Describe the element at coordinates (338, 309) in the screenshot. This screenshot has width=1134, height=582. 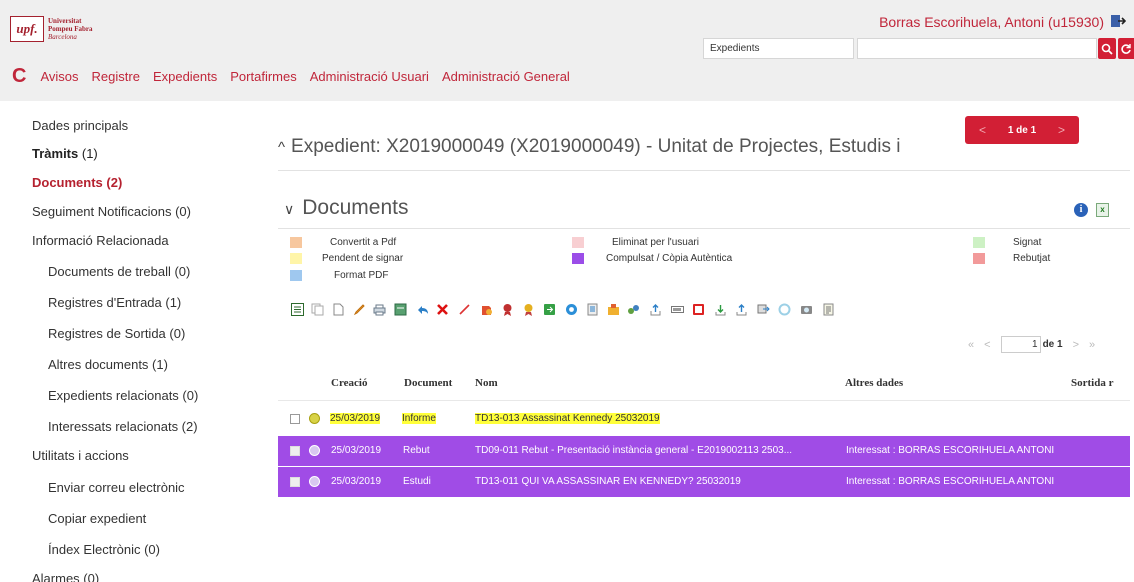
I see `new-document-icon` at that location.